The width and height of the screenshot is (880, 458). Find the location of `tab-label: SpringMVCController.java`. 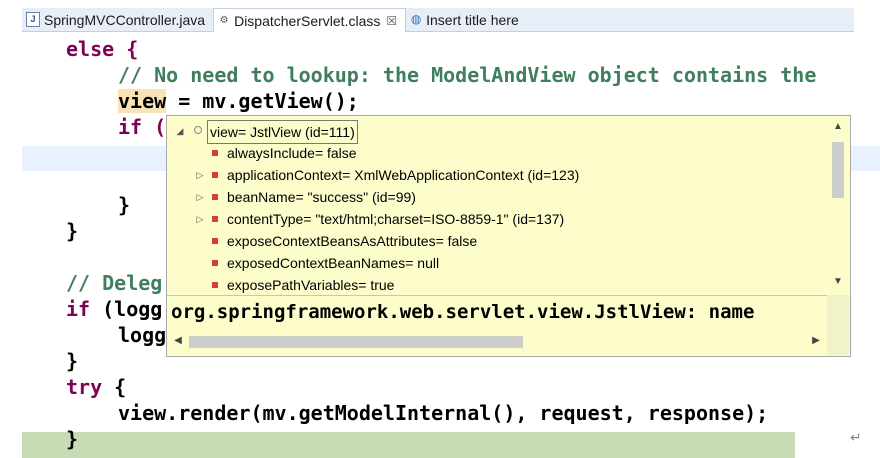

tab-label: SpringMVCController.java is located at coordinates (125, 19).